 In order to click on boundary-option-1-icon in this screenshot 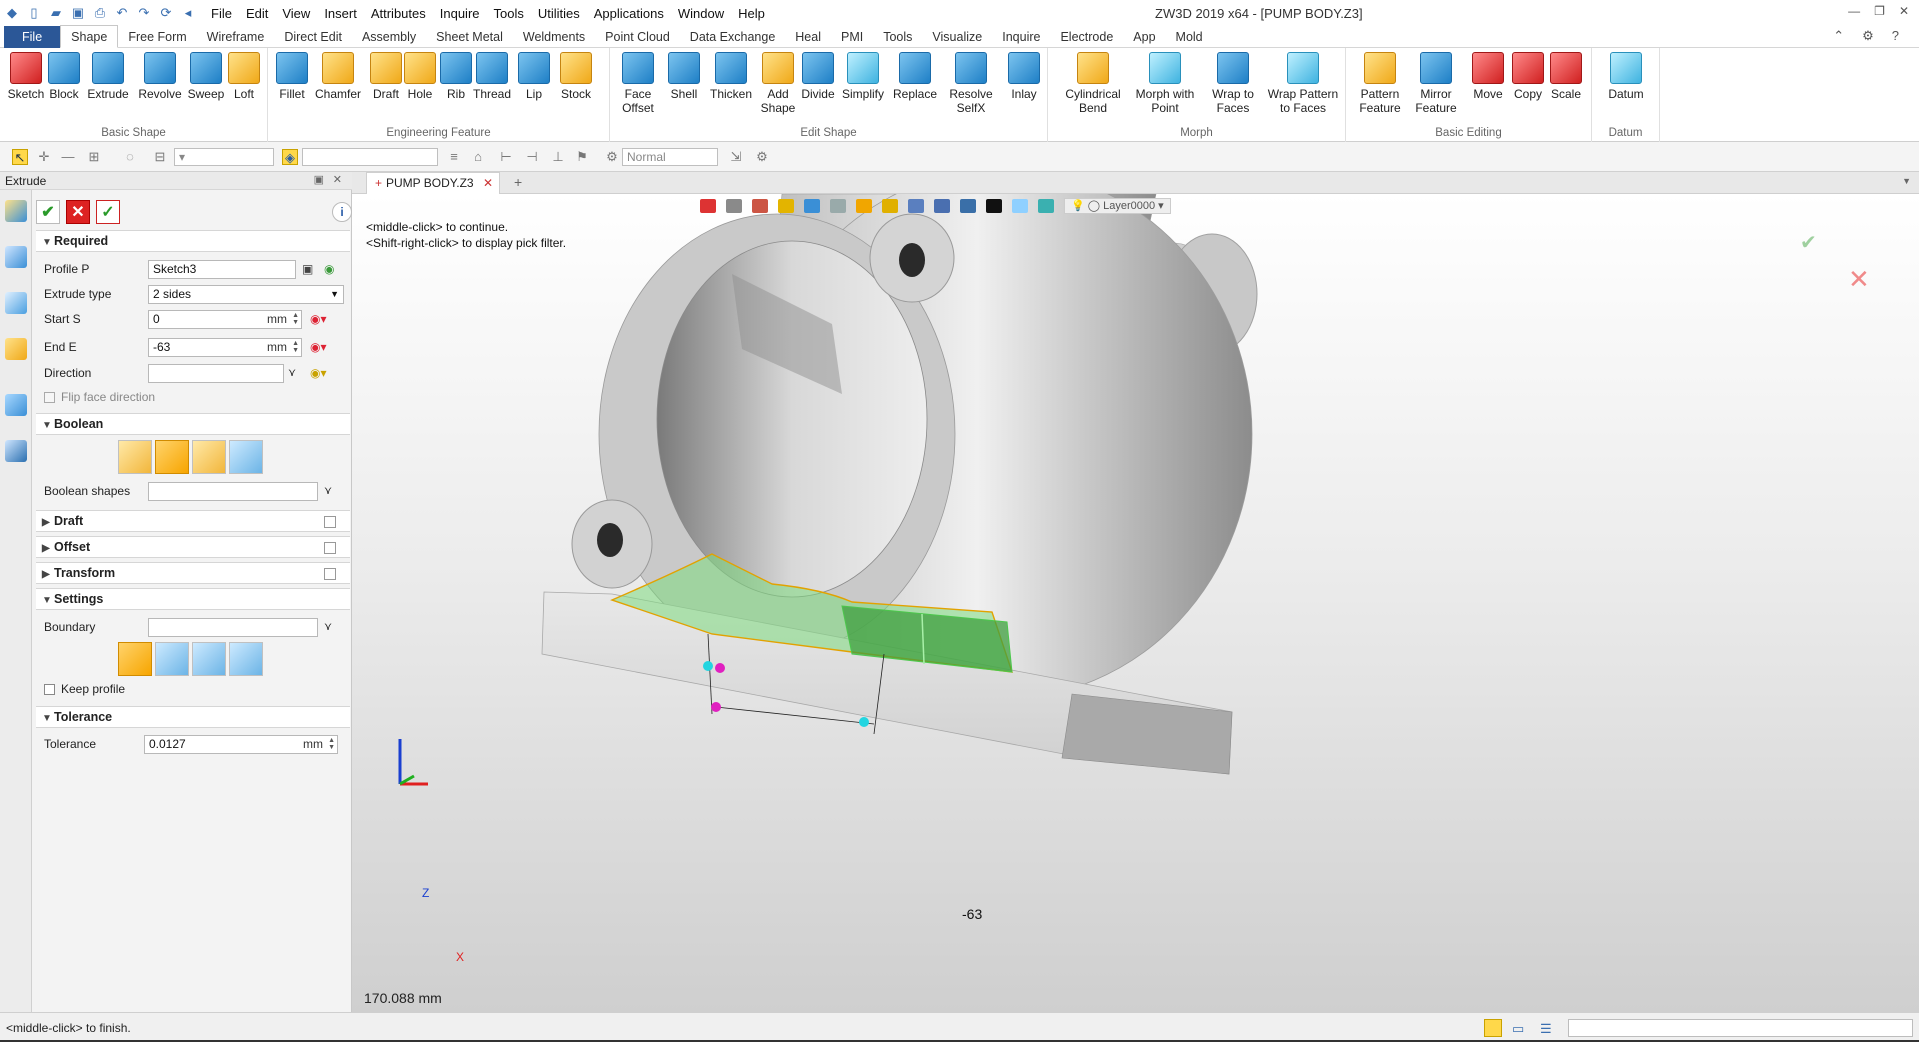, I will do `click(135, 659)`.